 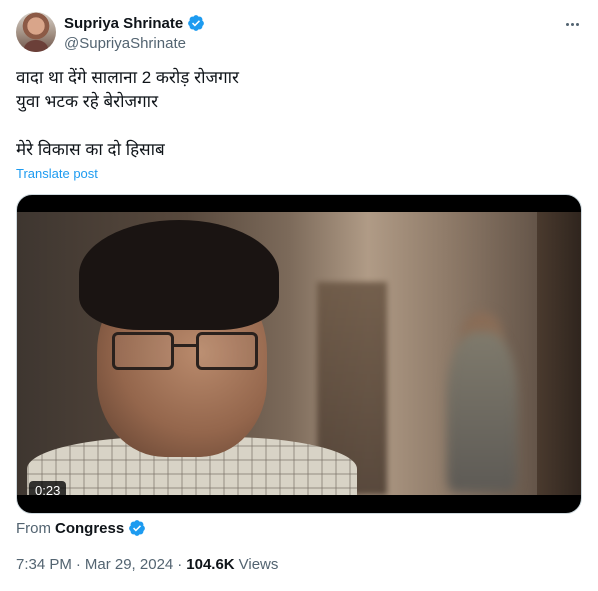 What do you see at coordinates (89, 528) in the screenshot?
I see `source-name-link: Congress` at bounding box center [89, 528].